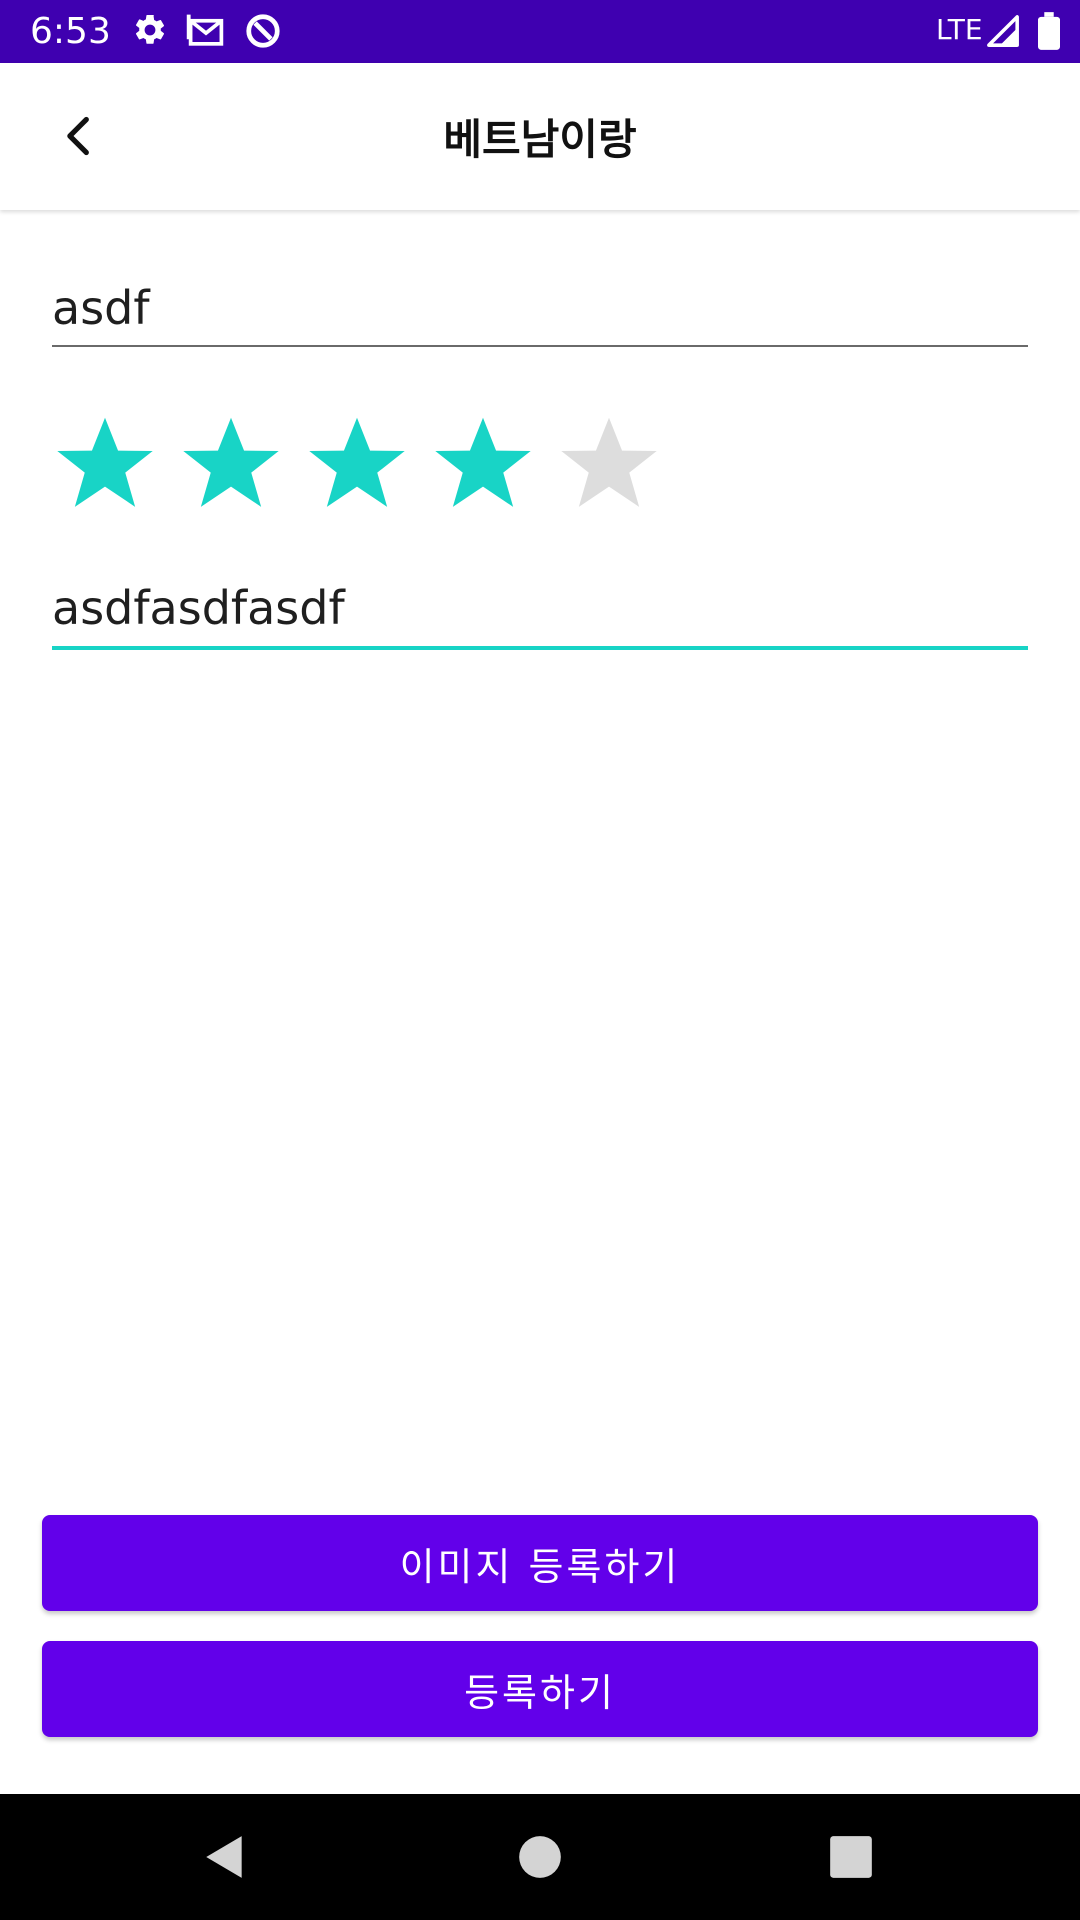 The image size is (1080, 1920). I want to click on recents-square-icon, so click(851, 1857).